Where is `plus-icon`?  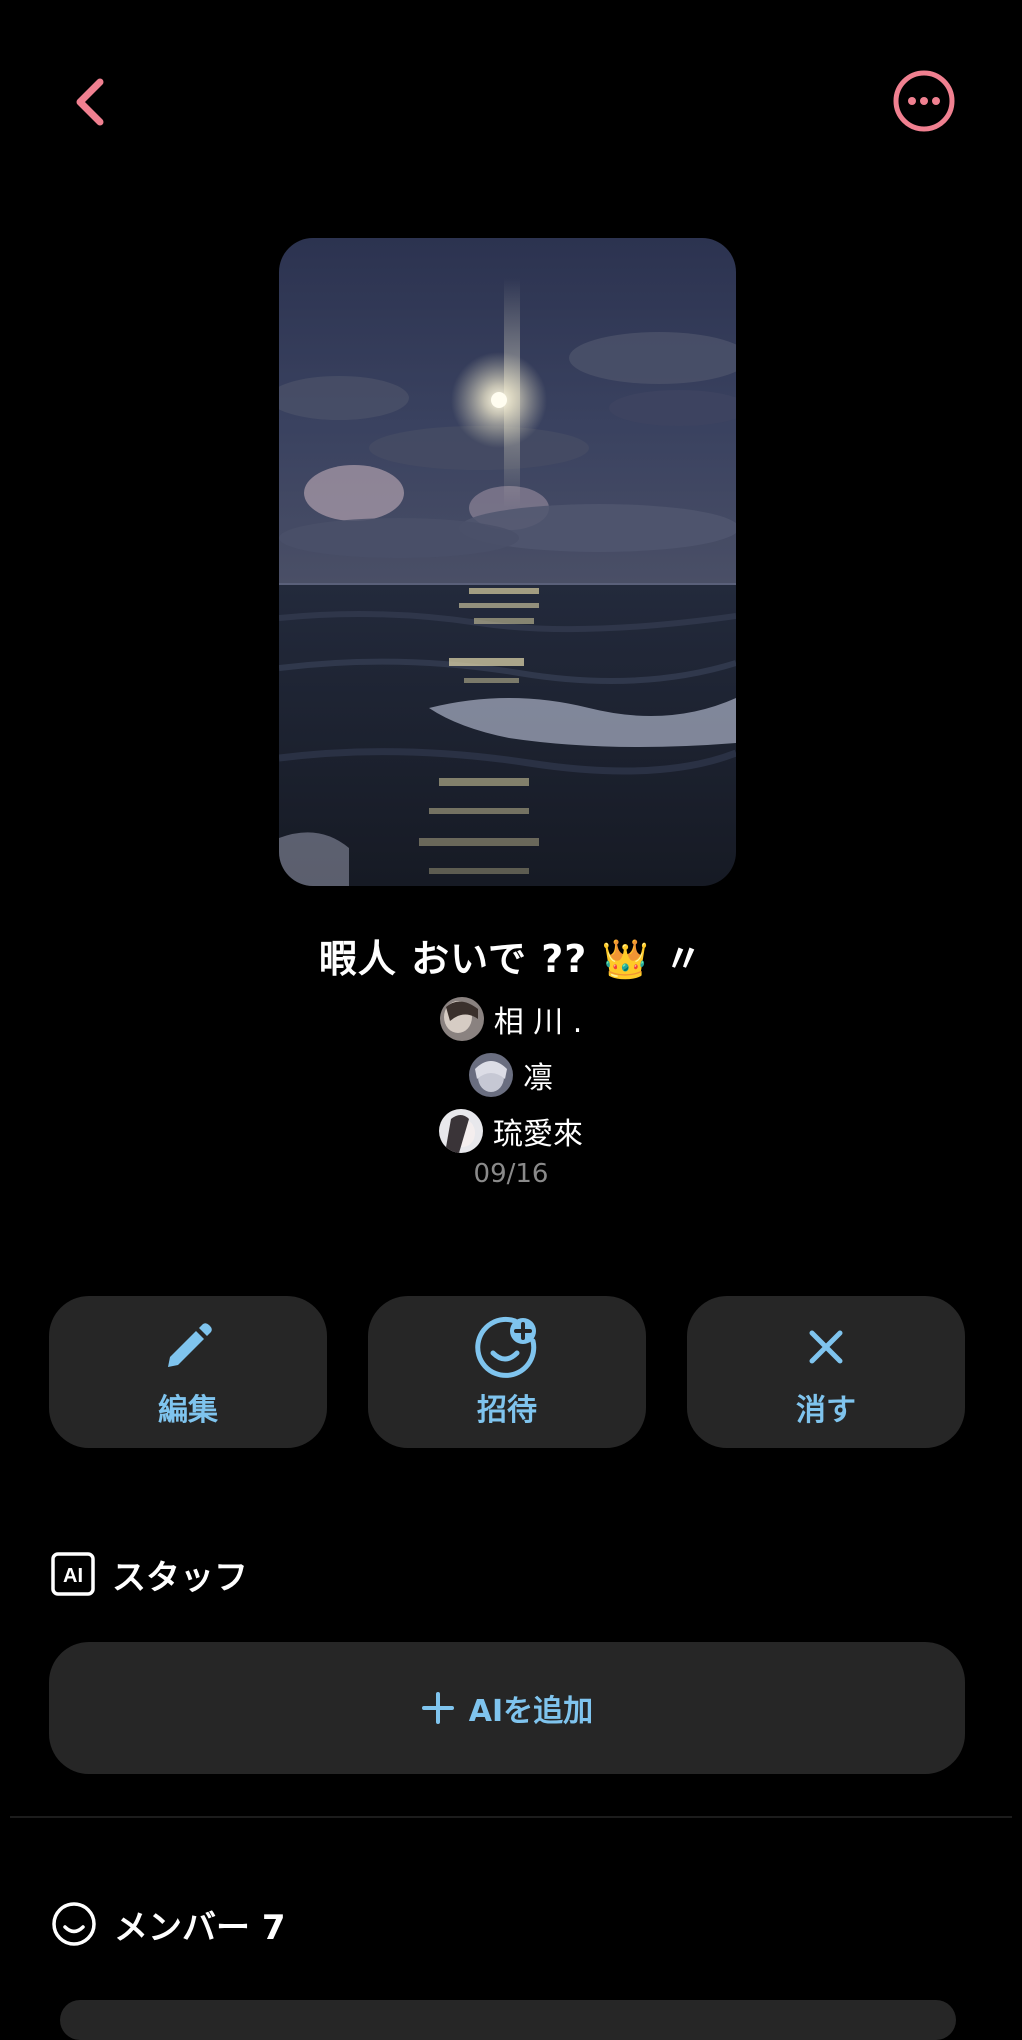 plus-icon is located at coordinates (437, 1708).